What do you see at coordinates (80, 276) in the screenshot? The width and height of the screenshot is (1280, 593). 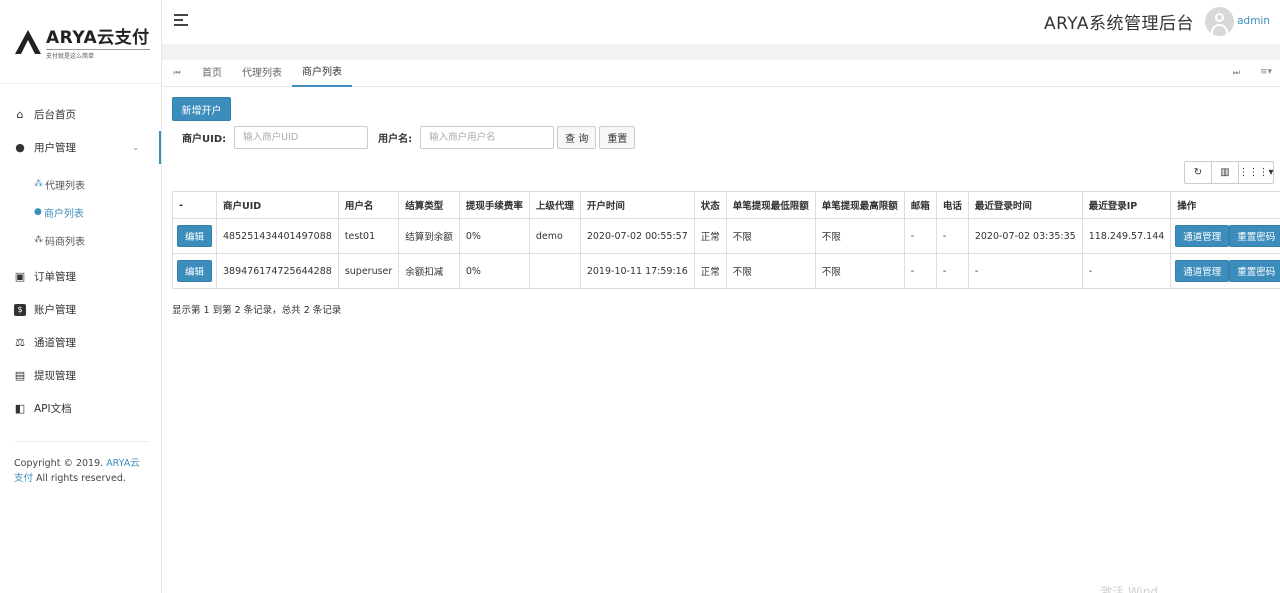 I see `sidebar-item-orders: ▣ 订单管理` at bounding box center [80, 276].